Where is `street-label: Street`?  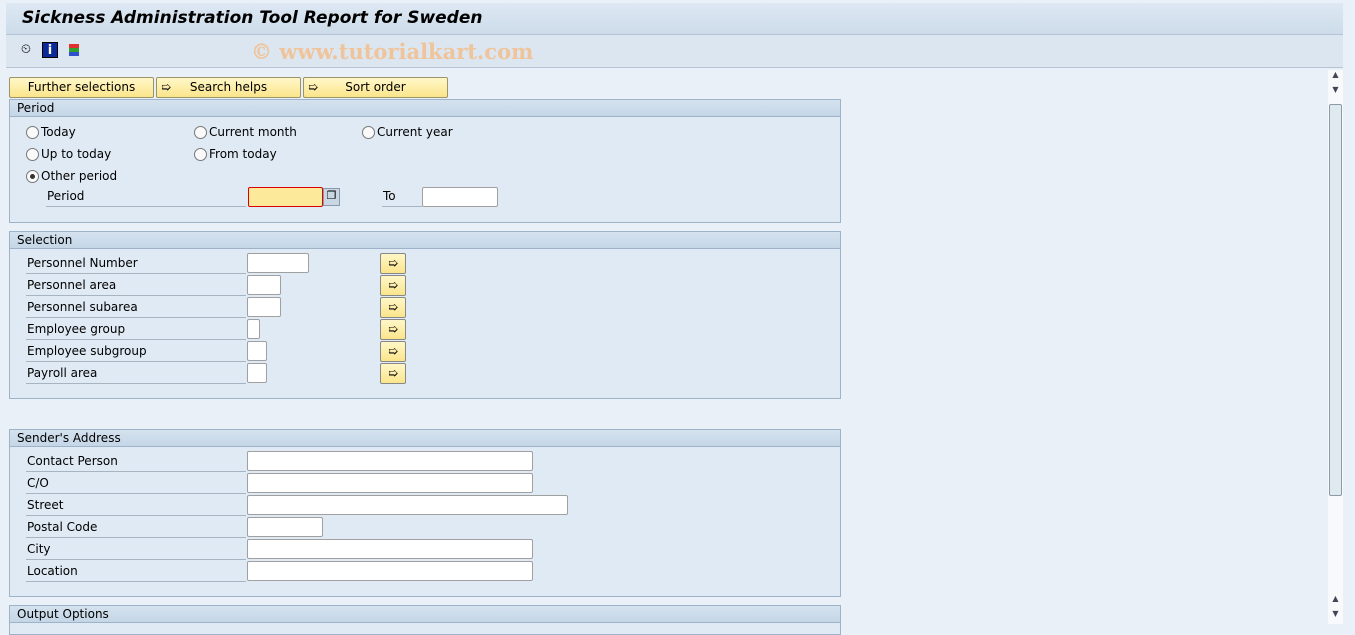
street-label: Street is located at coordinates (136, 506).